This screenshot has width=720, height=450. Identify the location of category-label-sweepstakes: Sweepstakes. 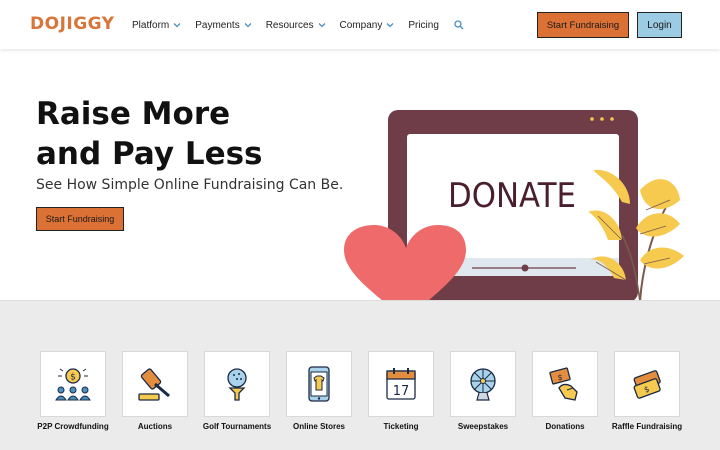
(483, 426).